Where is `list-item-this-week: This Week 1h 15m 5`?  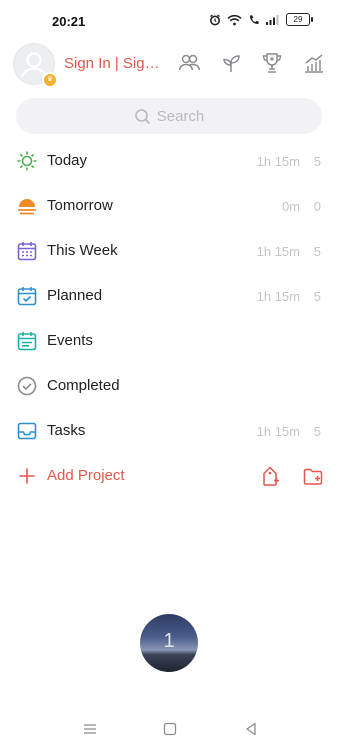
list-item-this-week: This Week 1h 15m 5 is located at coordinates (169, 252).